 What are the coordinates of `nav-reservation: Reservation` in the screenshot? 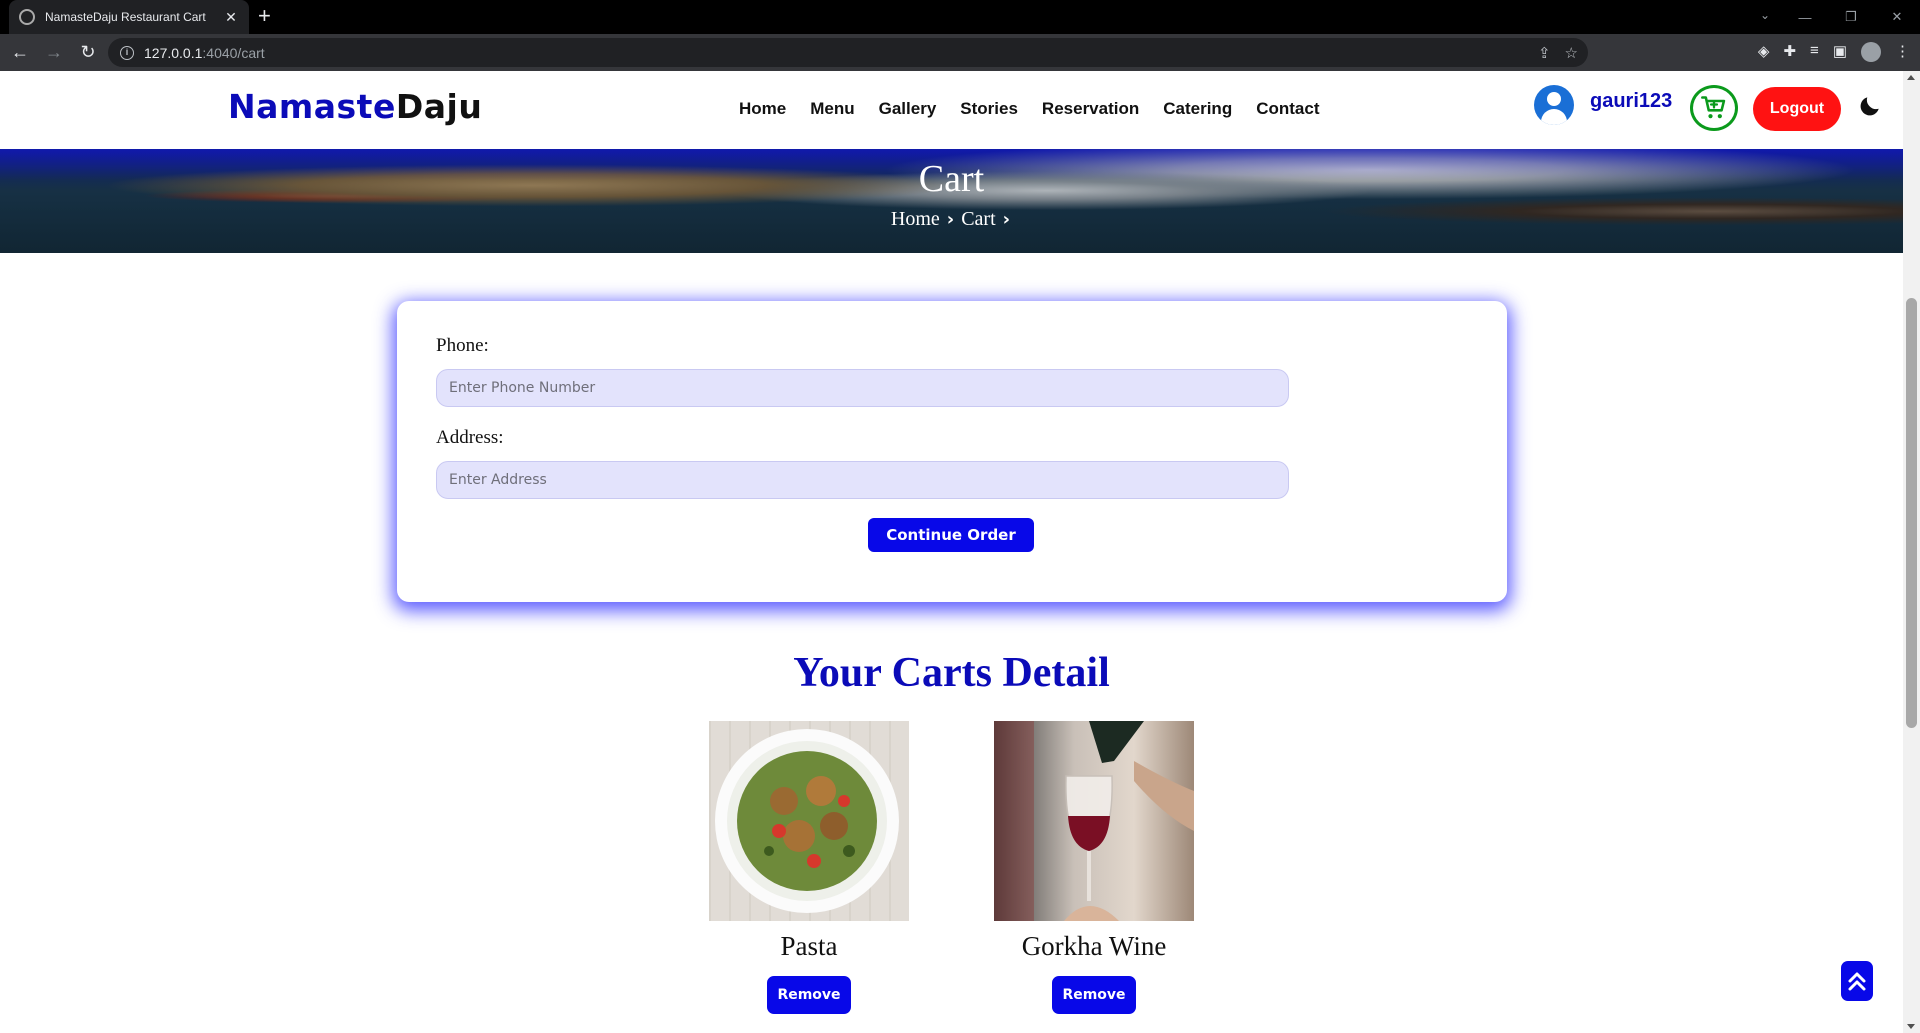 It's located at (1090, 109).